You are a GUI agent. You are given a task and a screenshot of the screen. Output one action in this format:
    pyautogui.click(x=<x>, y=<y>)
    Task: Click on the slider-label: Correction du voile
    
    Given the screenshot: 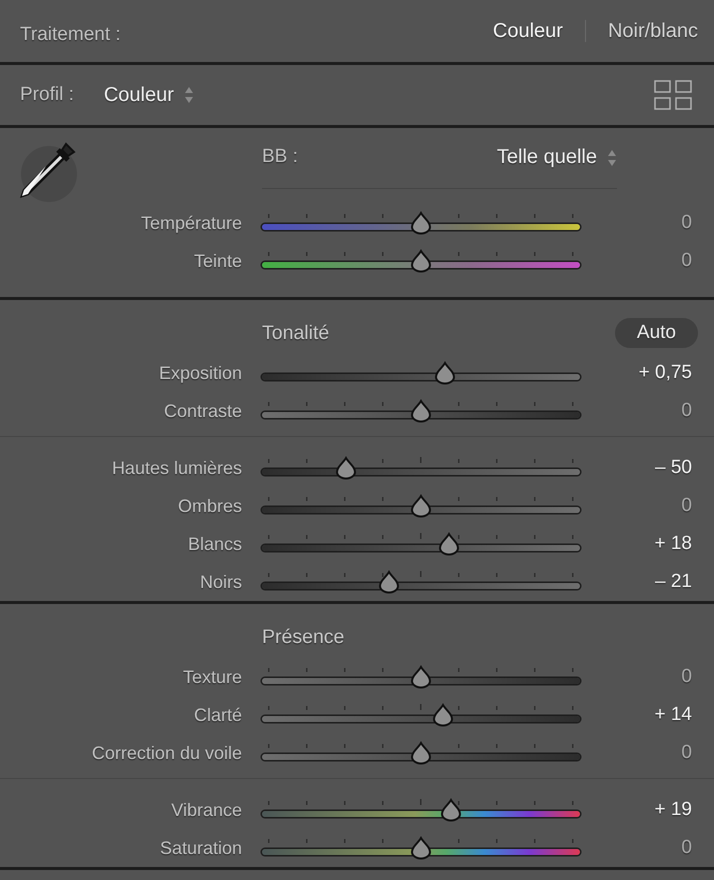 What is the action you would take?
    pyautogui.click(x=166, y=753)
    